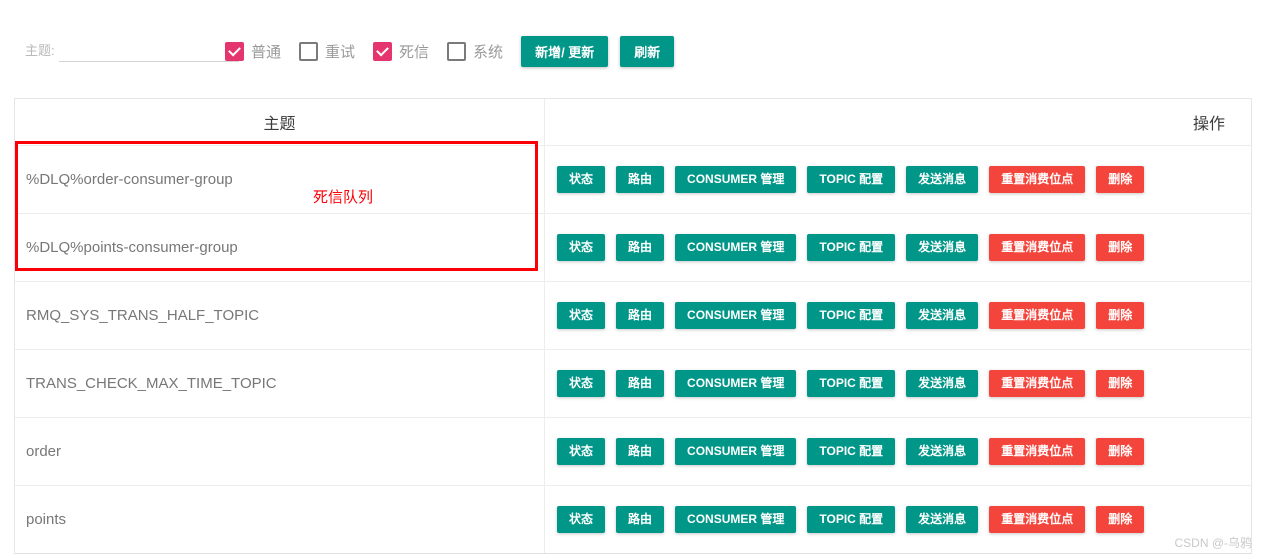 Image resolution: width=1266 pixels, height=559 pixels. What do you see at coordinates (414, 52) in the screenshot?
I see `checkbox-dlq-label: 死信` at bounding box center [414, 52].